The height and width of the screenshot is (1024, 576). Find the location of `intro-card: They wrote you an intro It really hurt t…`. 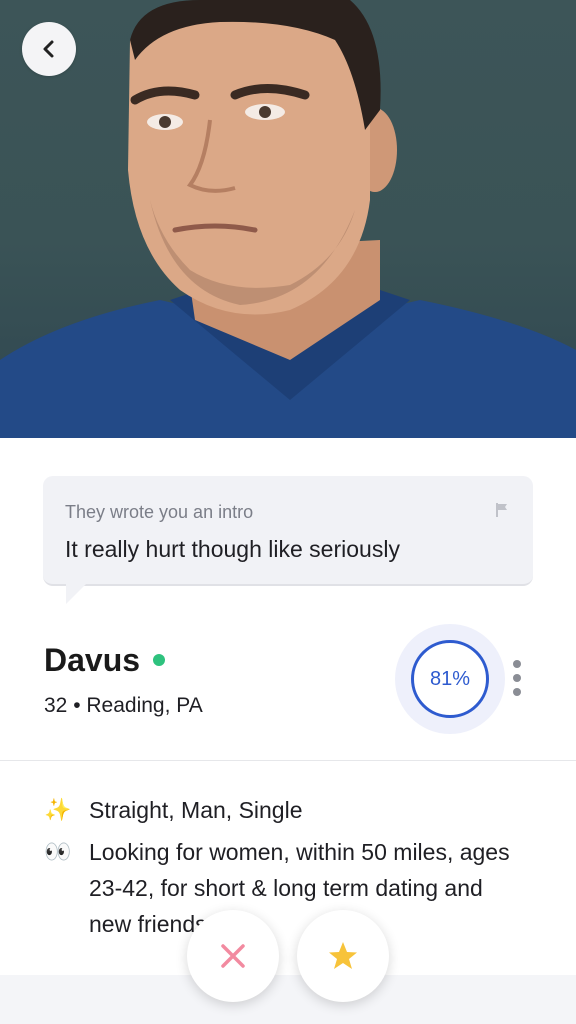

intro-card: They wrote you an intro It really hurt t… is located at coordinates (288, 531).